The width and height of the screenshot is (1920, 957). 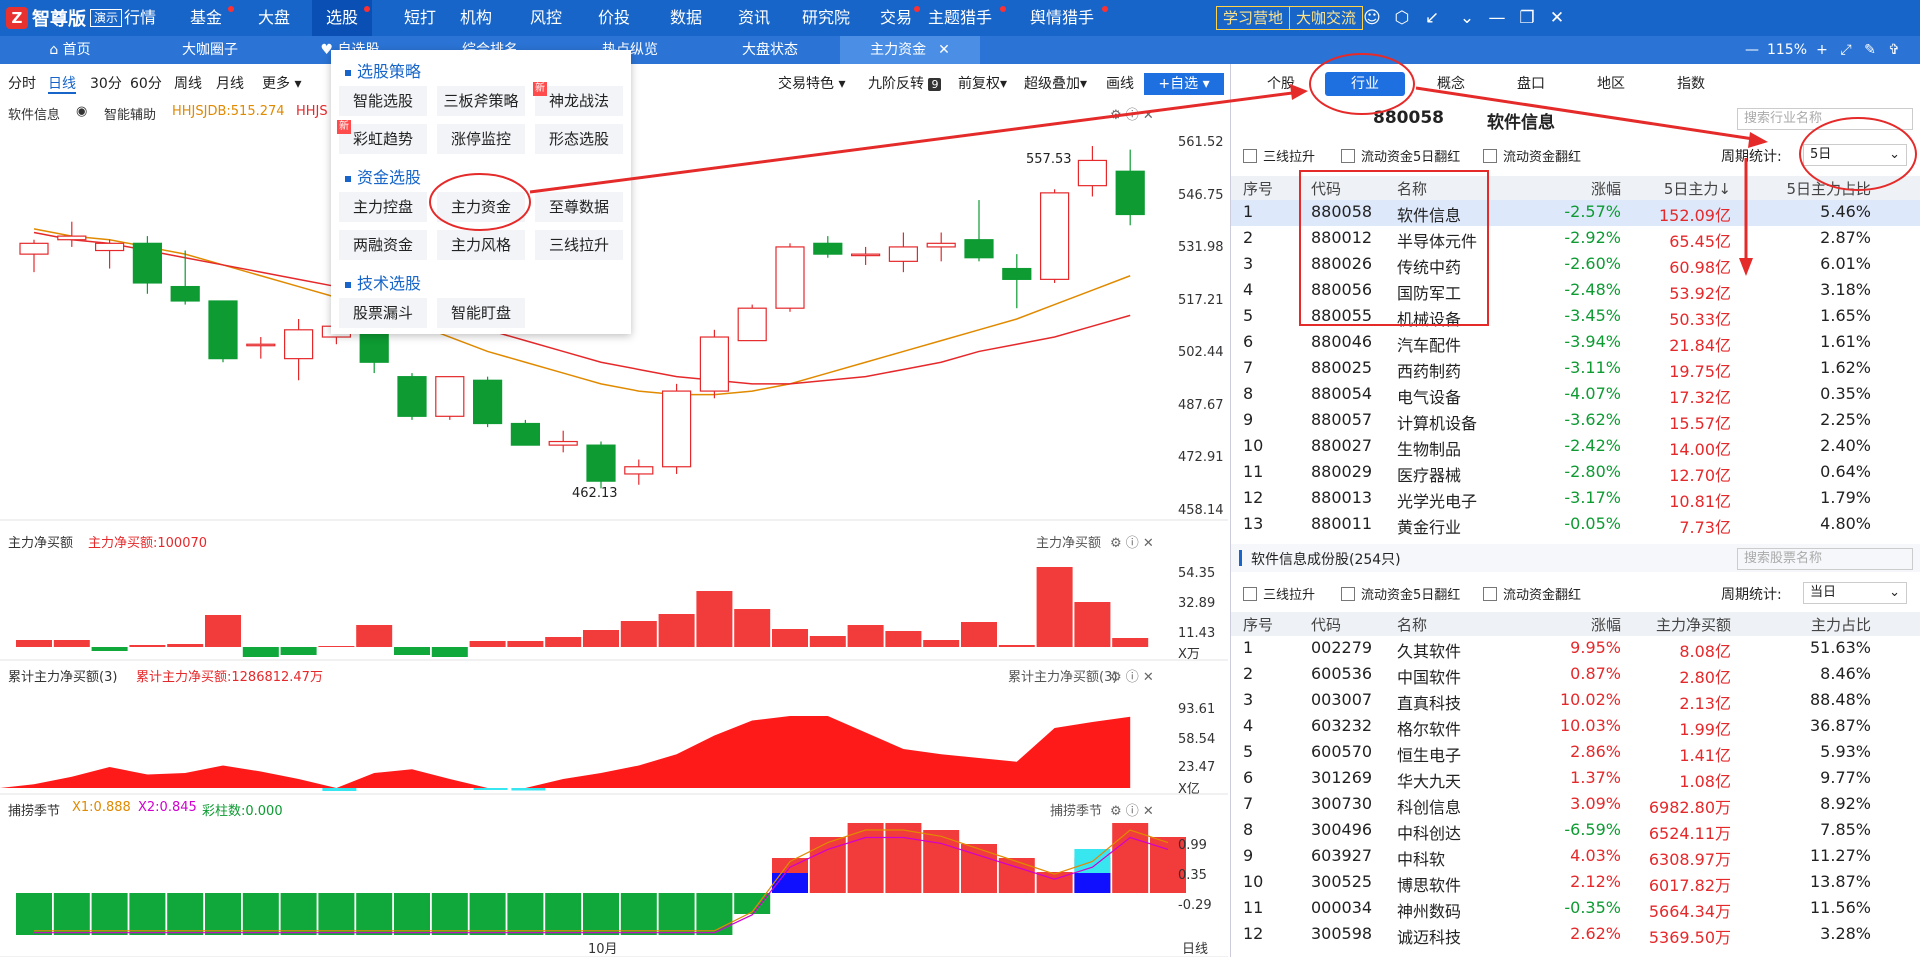 What do you see at coordinates (960, 18) in the screenshot?
I see `nav-item: 主题猎手` at bounding box center [960, 18].